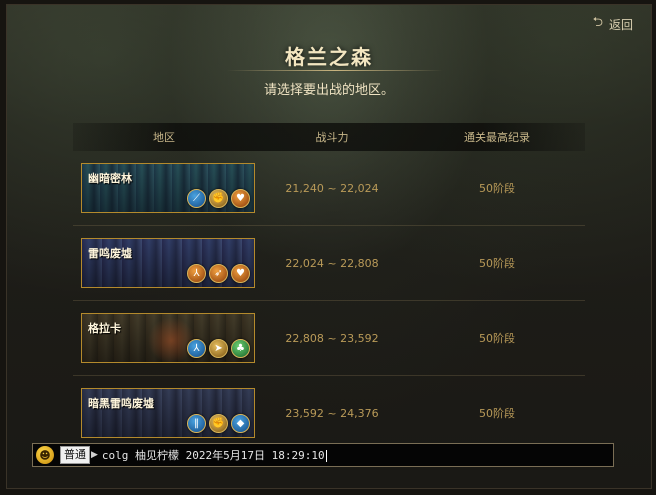 The width and height of the screenshot is (656, 495). What do you see at coordinates (196, 273) in the screenshot?
I see `orange-tri-icon: ⅄` at bounding box center [196, 273].